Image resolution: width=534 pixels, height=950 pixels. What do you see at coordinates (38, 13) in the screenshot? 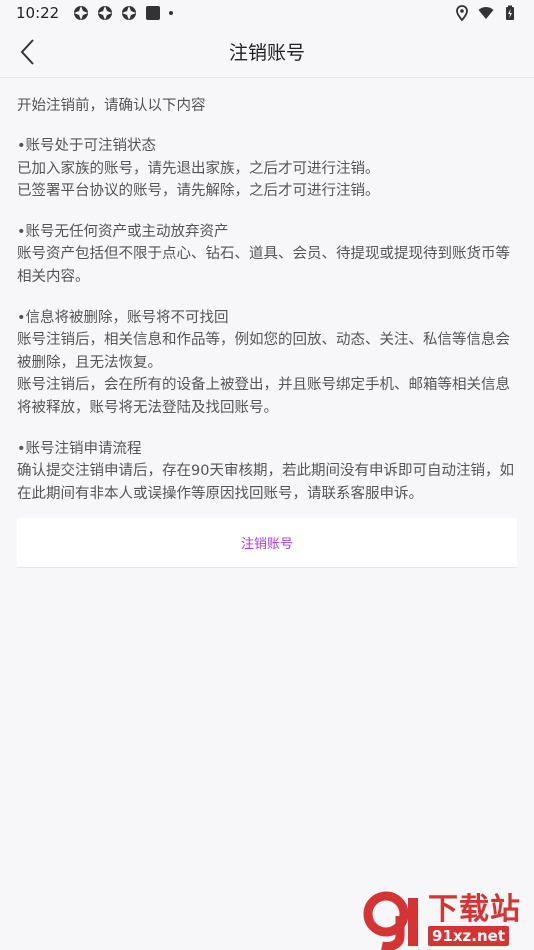
I see `status-time: 10:22` at bounding box center [38, 13].